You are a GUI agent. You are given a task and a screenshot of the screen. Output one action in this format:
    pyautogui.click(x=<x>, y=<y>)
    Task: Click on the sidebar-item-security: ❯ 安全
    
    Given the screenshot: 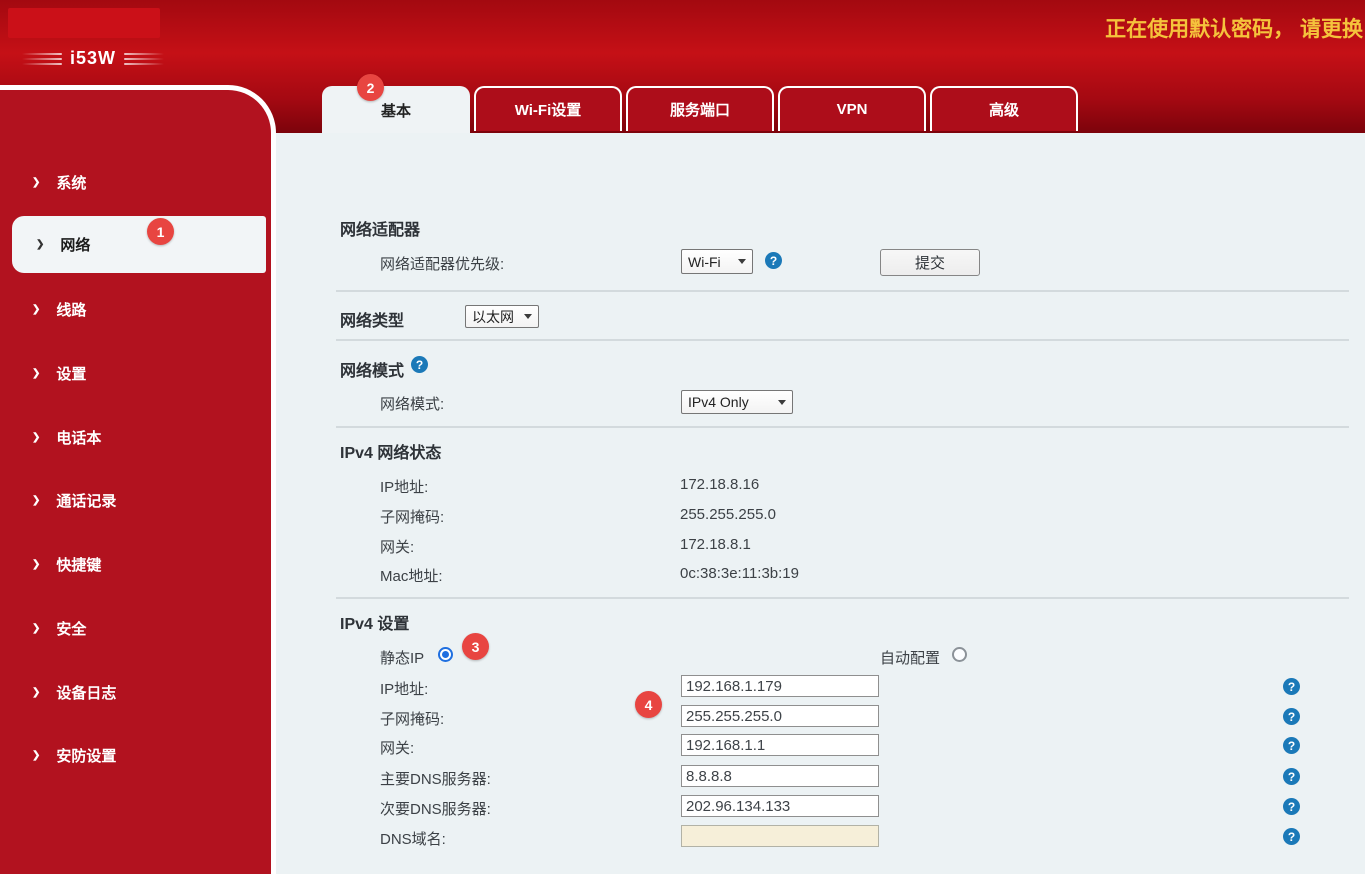 What is the action you would take?
    pyautogui.click(x=135, y=628)
    